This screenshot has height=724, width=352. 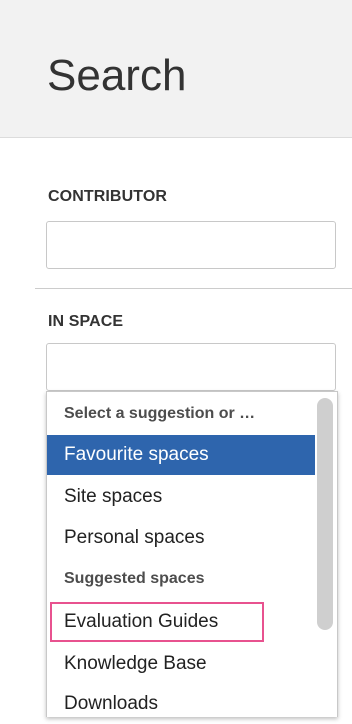 I want to click on divider, so click(x=193, y=288).